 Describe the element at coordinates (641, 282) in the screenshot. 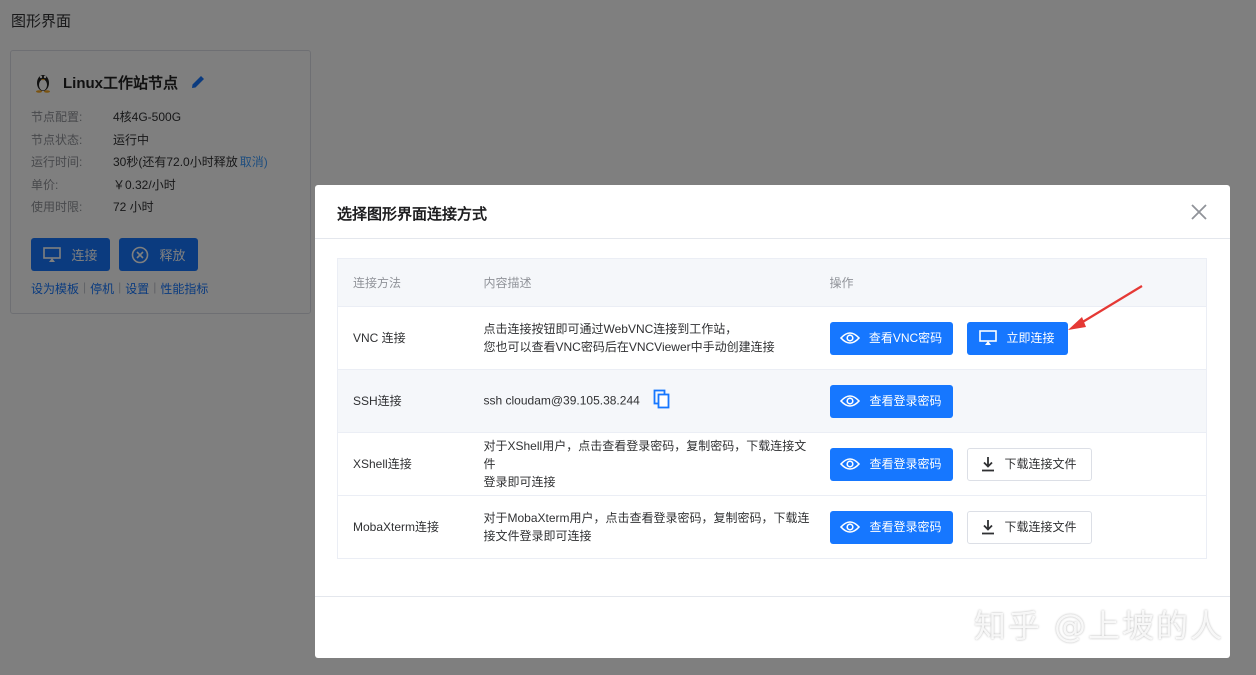

I see `header-description: 内容描述` at that location.